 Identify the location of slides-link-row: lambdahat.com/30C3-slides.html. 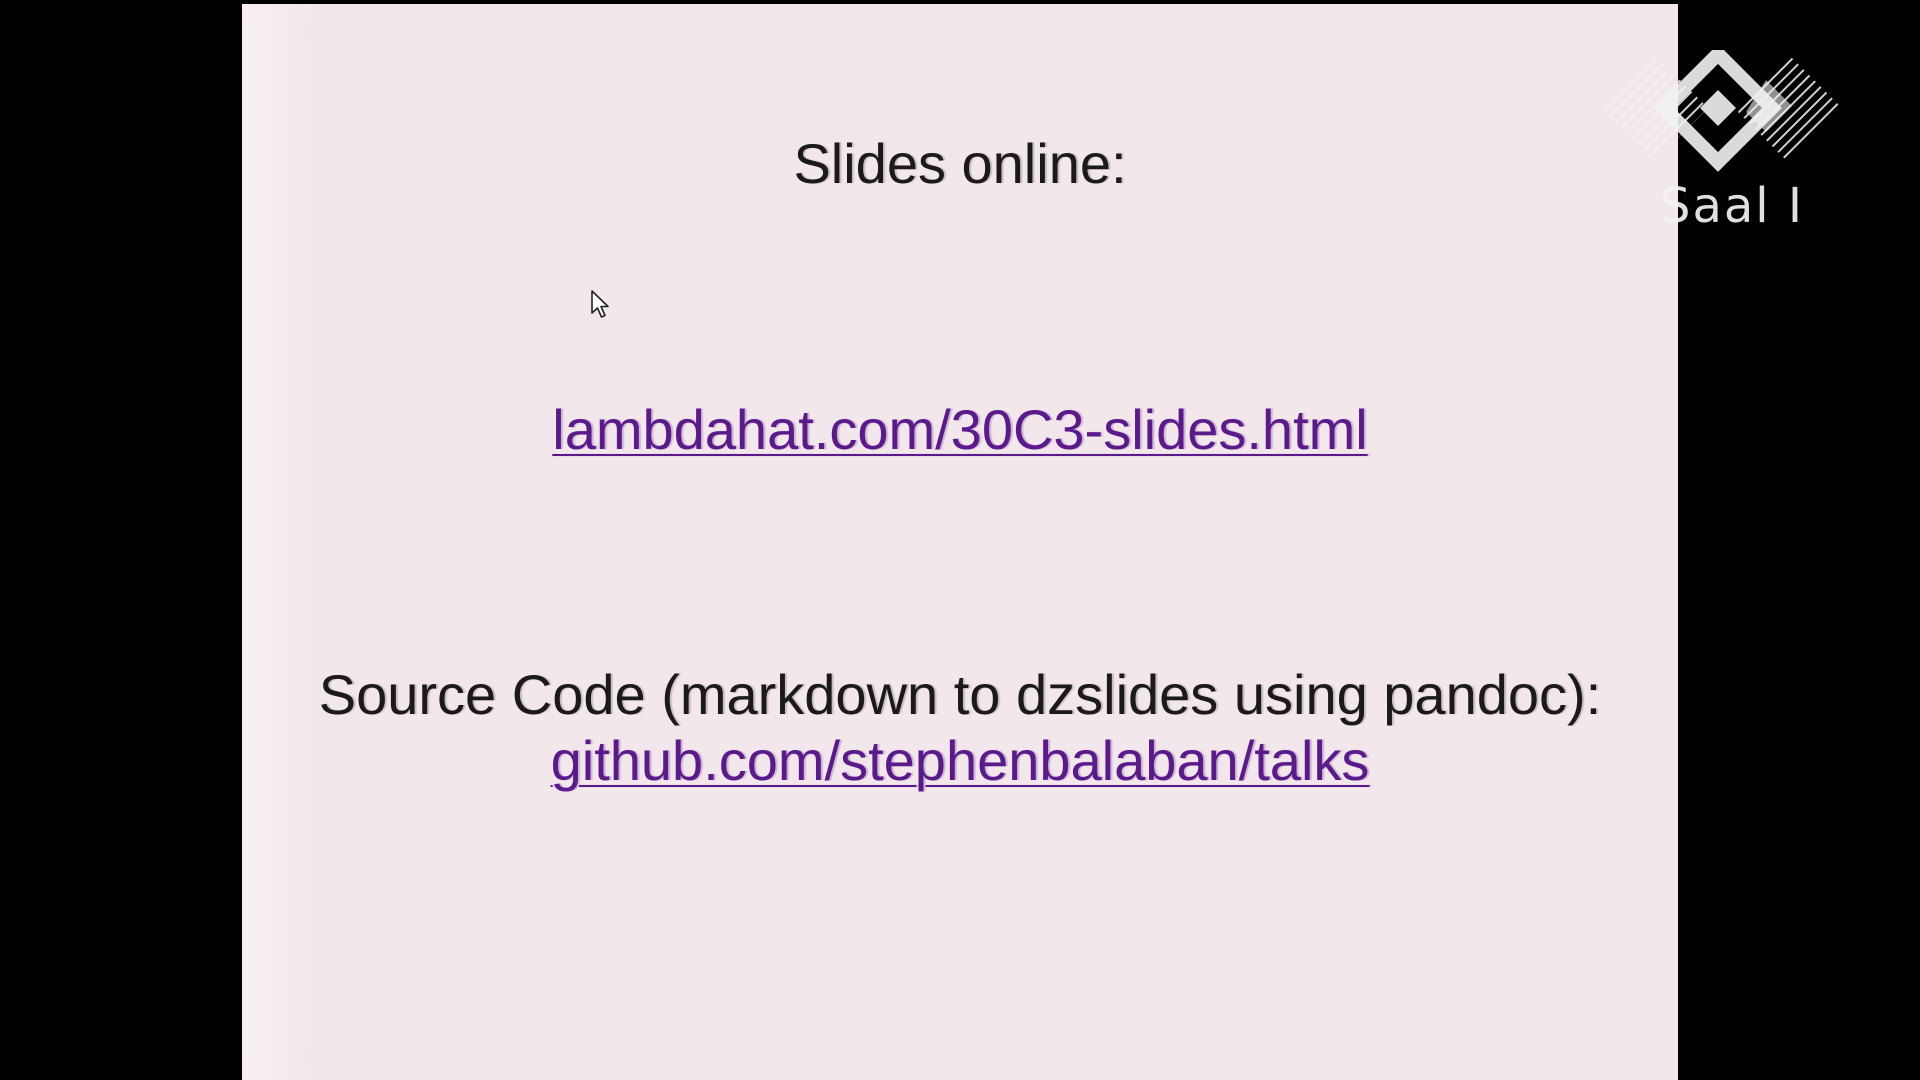
(960, 430).